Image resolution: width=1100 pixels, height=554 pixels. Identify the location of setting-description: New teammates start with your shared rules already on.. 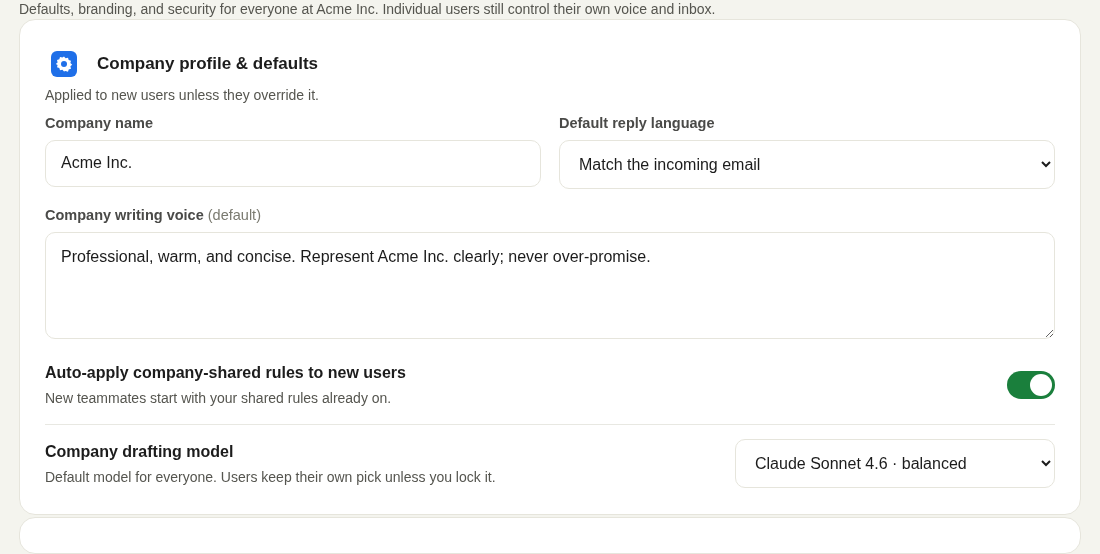
(219, 397).